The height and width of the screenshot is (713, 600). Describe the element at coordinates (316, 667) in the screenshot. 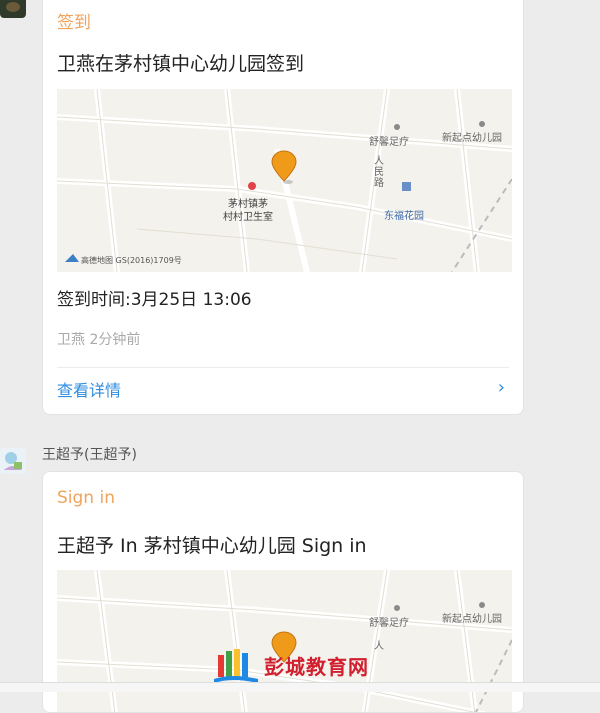

I see `watermark-text: 彭城教育网` at that location.